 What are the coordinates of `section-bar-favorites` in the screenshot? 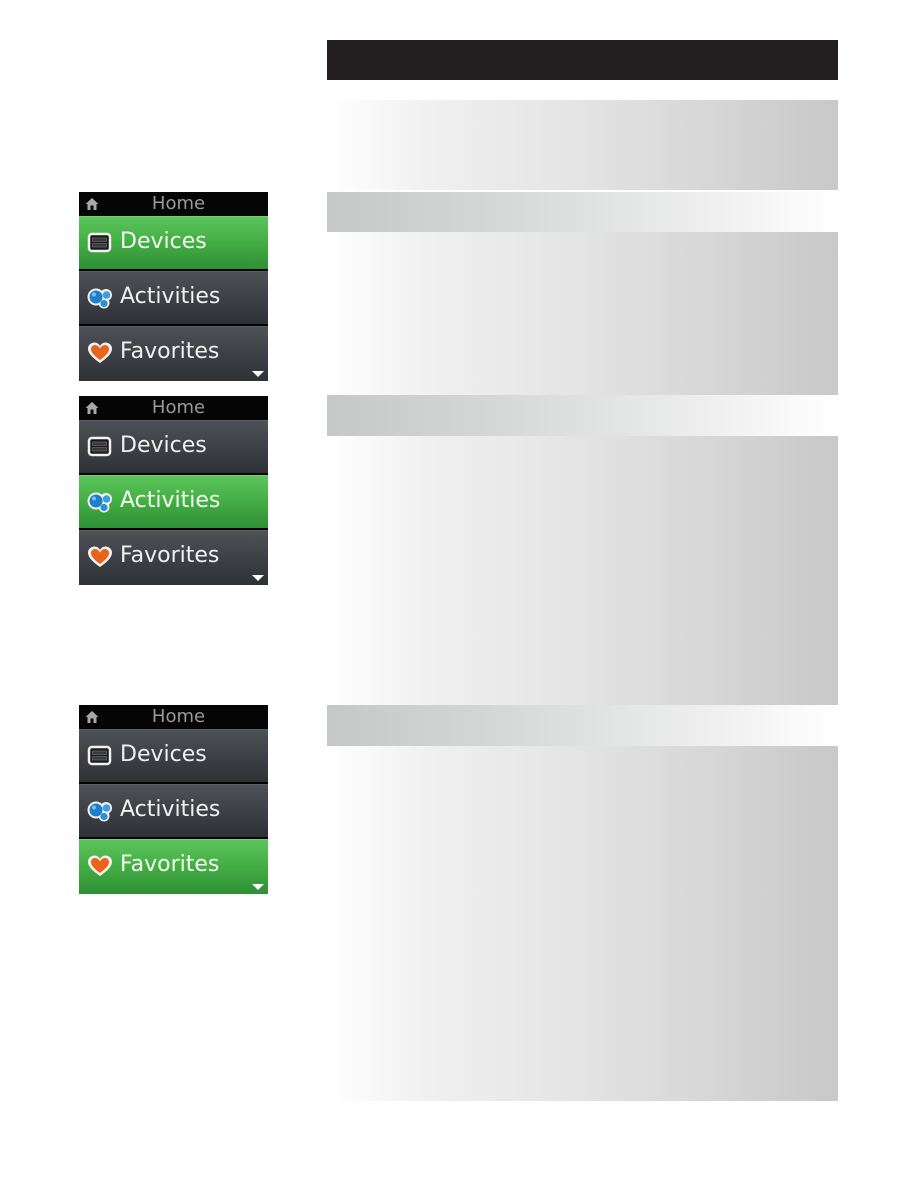 It's located at (582, 725).